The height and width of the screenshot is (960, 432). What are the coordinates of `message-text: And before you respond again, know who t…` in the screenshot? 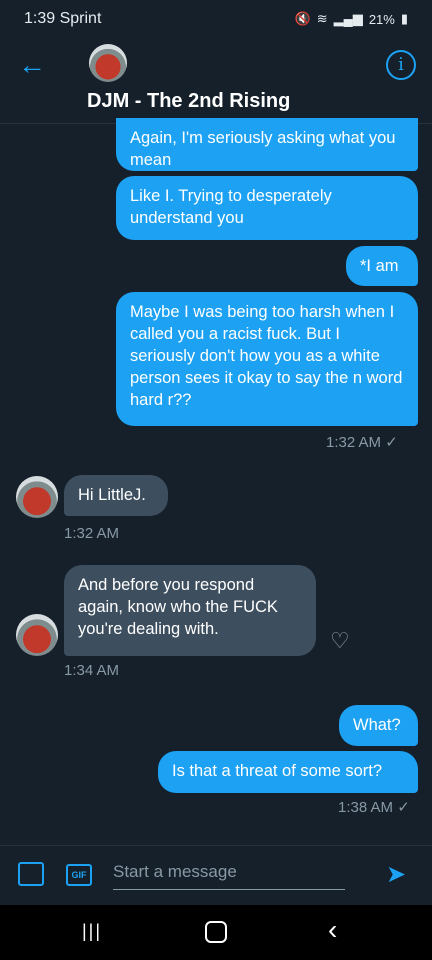 It's located at (178, 607).